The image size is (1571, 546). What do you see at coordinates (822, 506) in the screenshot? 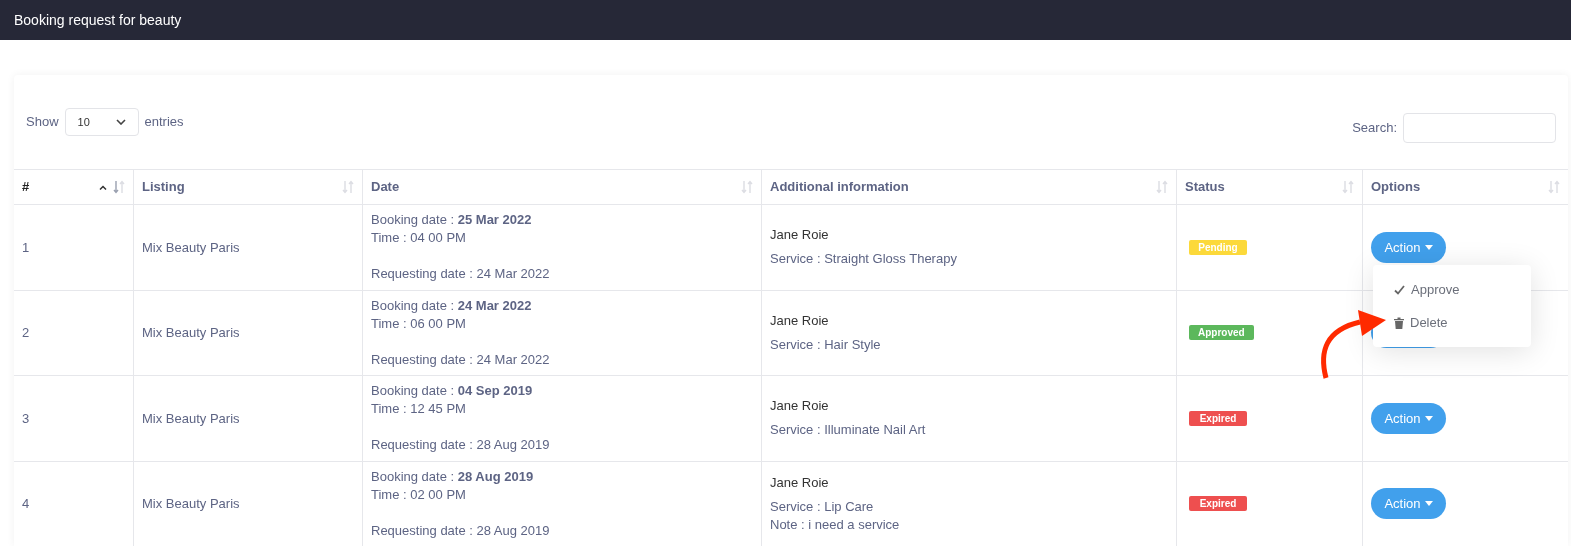
I see `booking-detail: Service : Lip Care` at bounding box center [822, 506].